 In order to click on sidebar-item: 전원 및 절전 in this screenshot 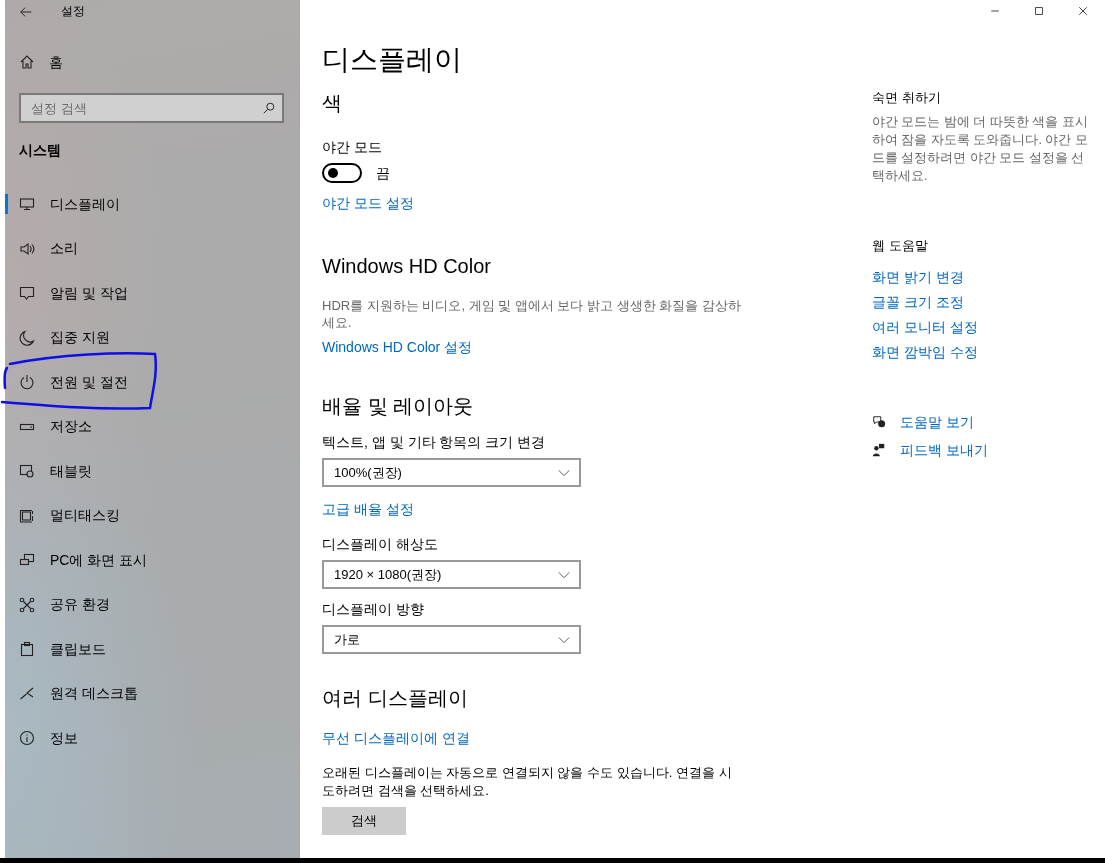, I will do `click(152, 382)`.